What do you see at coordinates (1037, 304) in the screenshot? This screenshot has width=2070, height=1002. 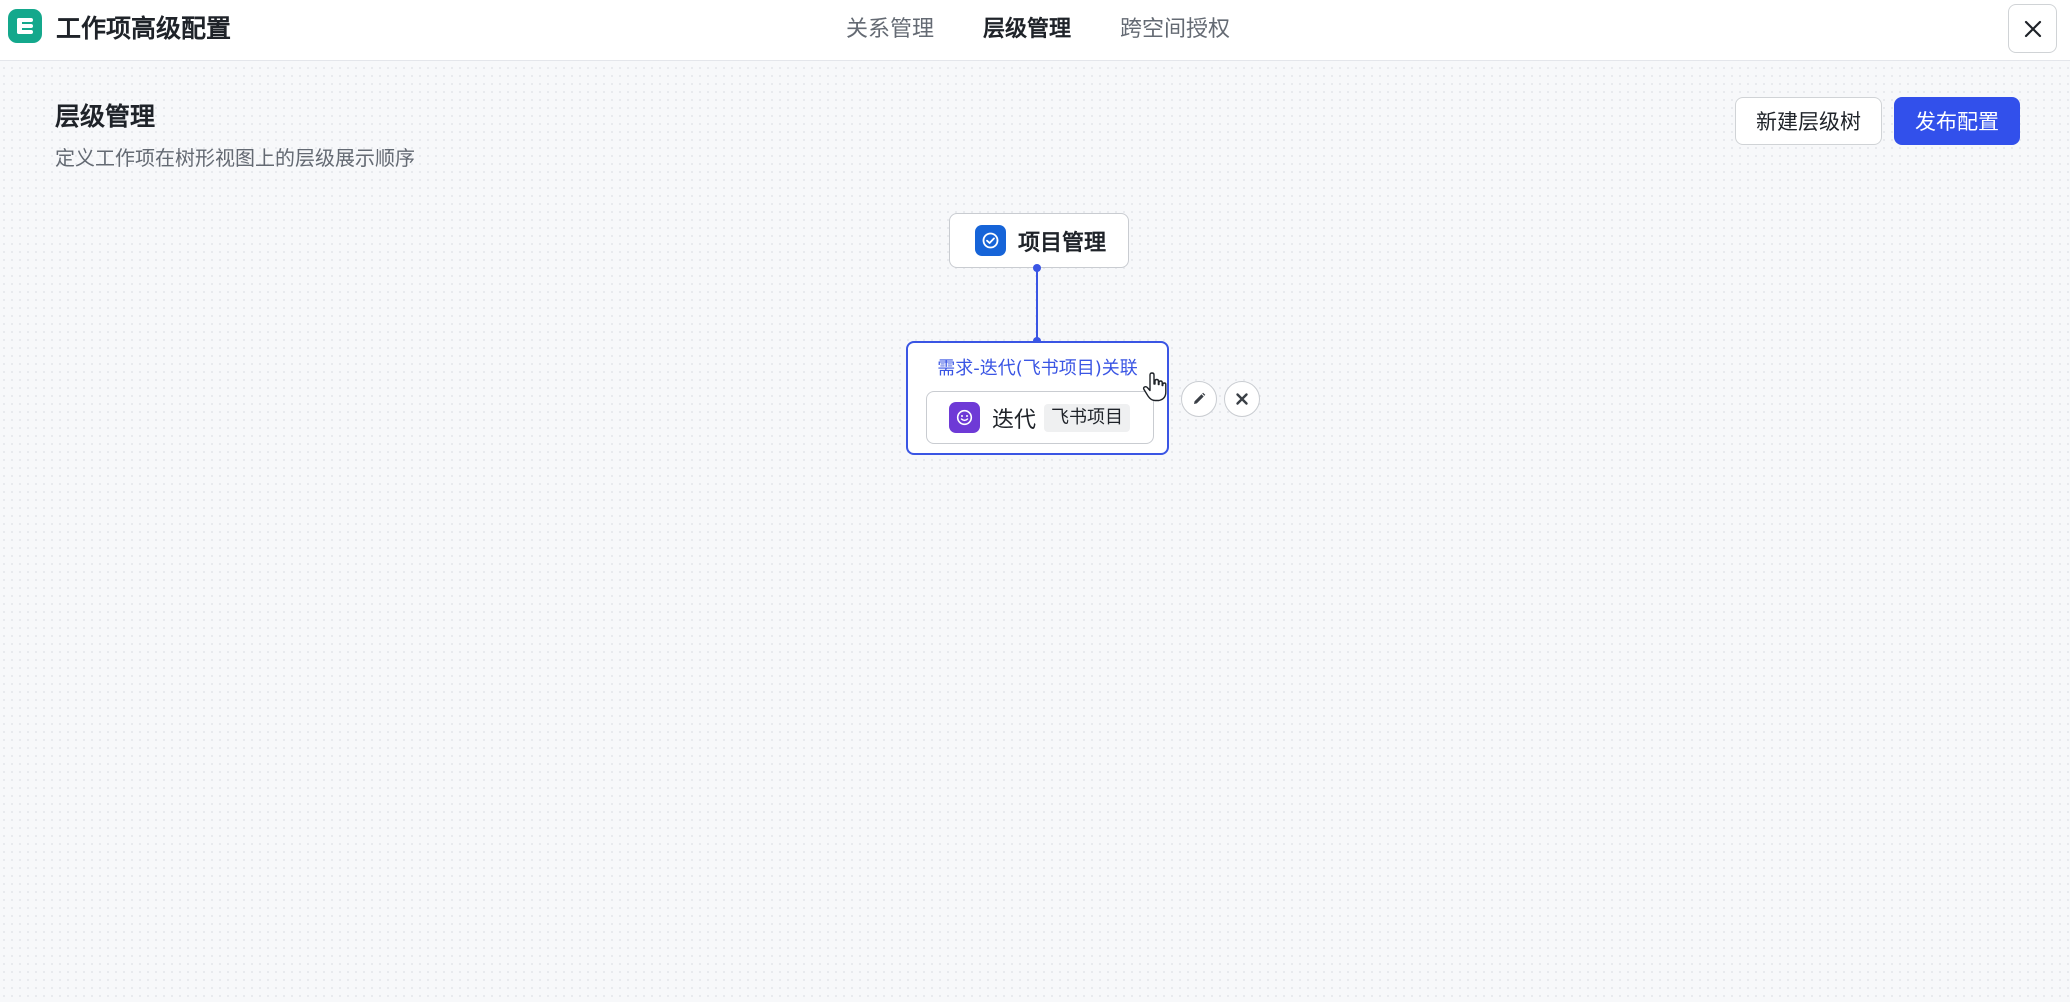 I see `tree-connector-line` at bounding box center [1037, 304].